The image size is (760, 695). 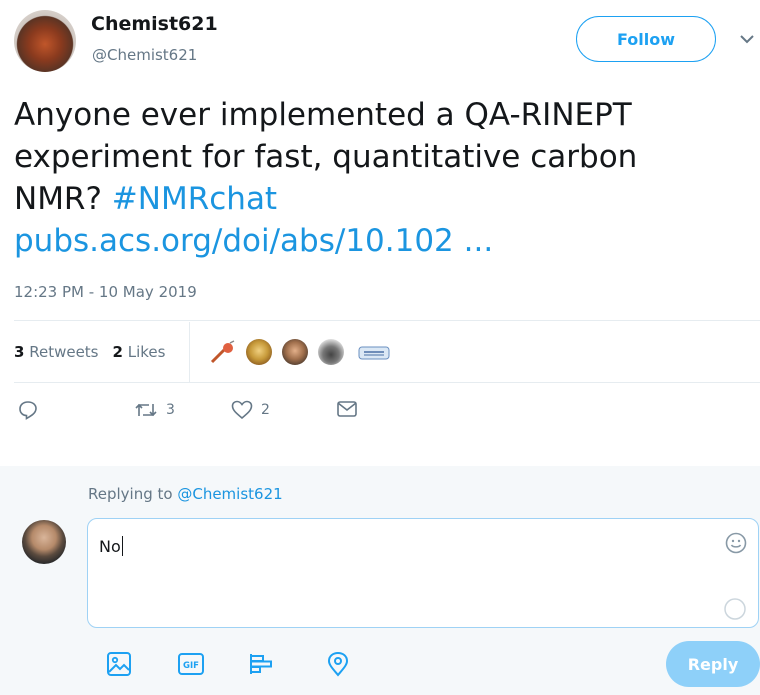 I want to click on follow-button: Follow, so click(x=646, y=39).